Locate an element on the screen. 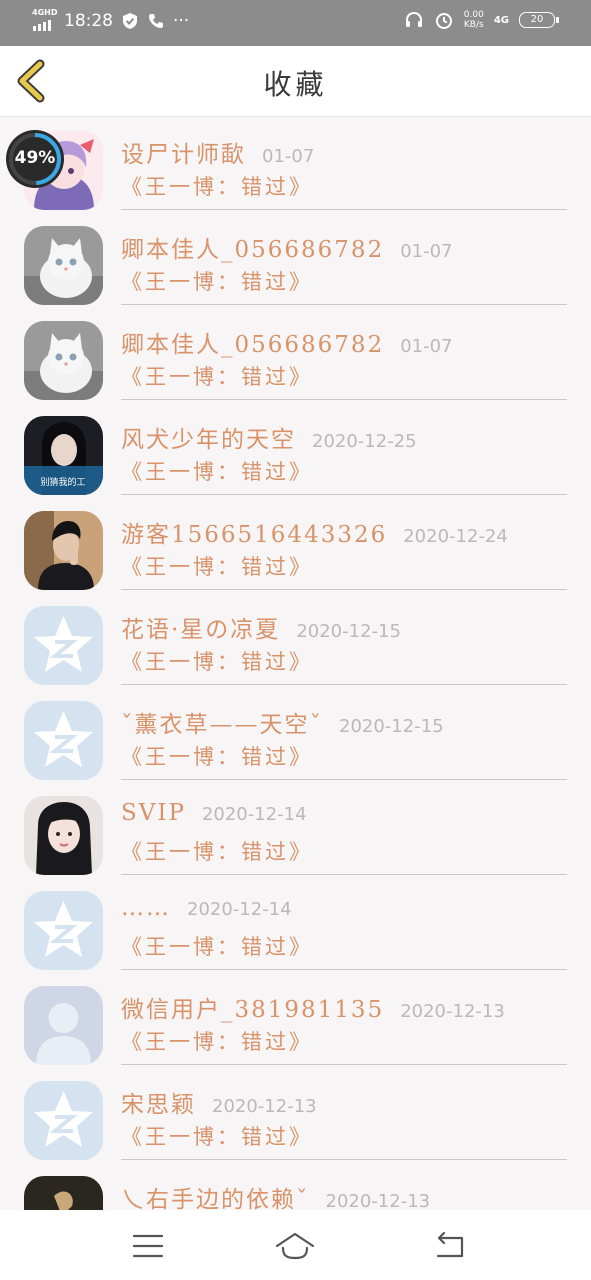 This screenshot has width=591, height=1280. list-item: 设尸计师歃 01-07 《王一博：错过》 is located at coordinates (295, 164).